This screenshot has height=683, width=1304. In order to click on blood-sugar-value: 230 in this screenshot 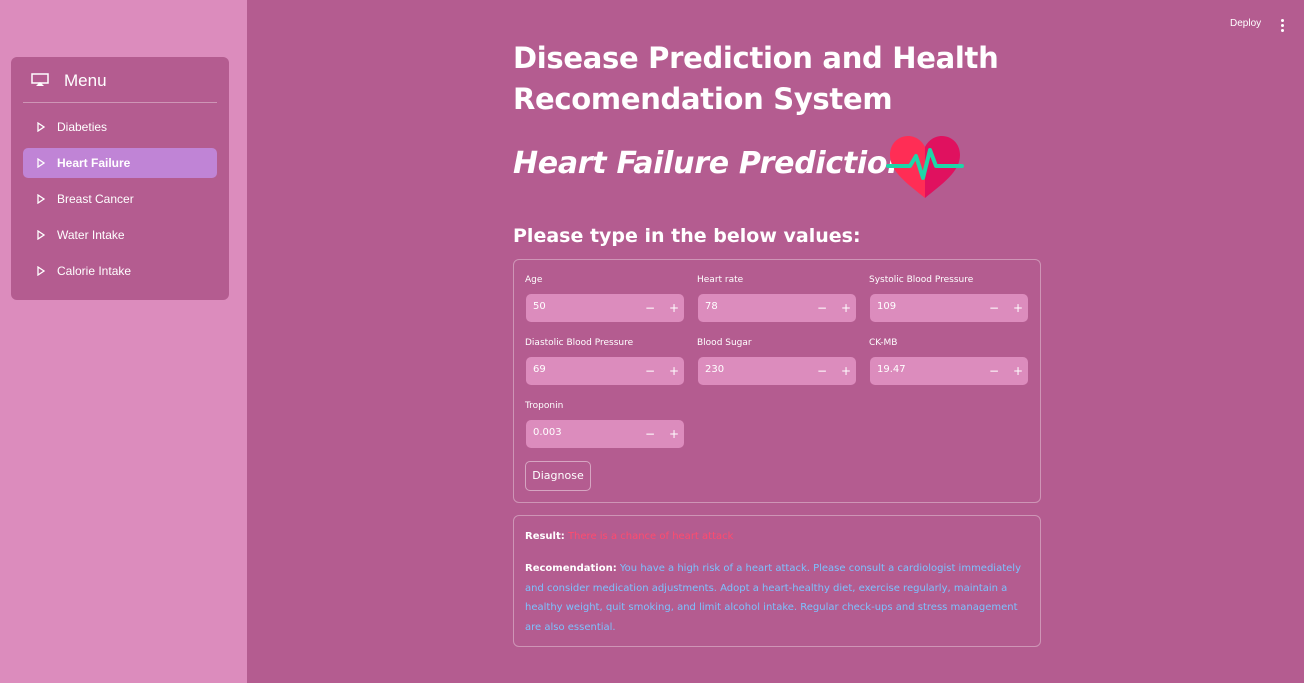, I will do `click(714, 369)`.